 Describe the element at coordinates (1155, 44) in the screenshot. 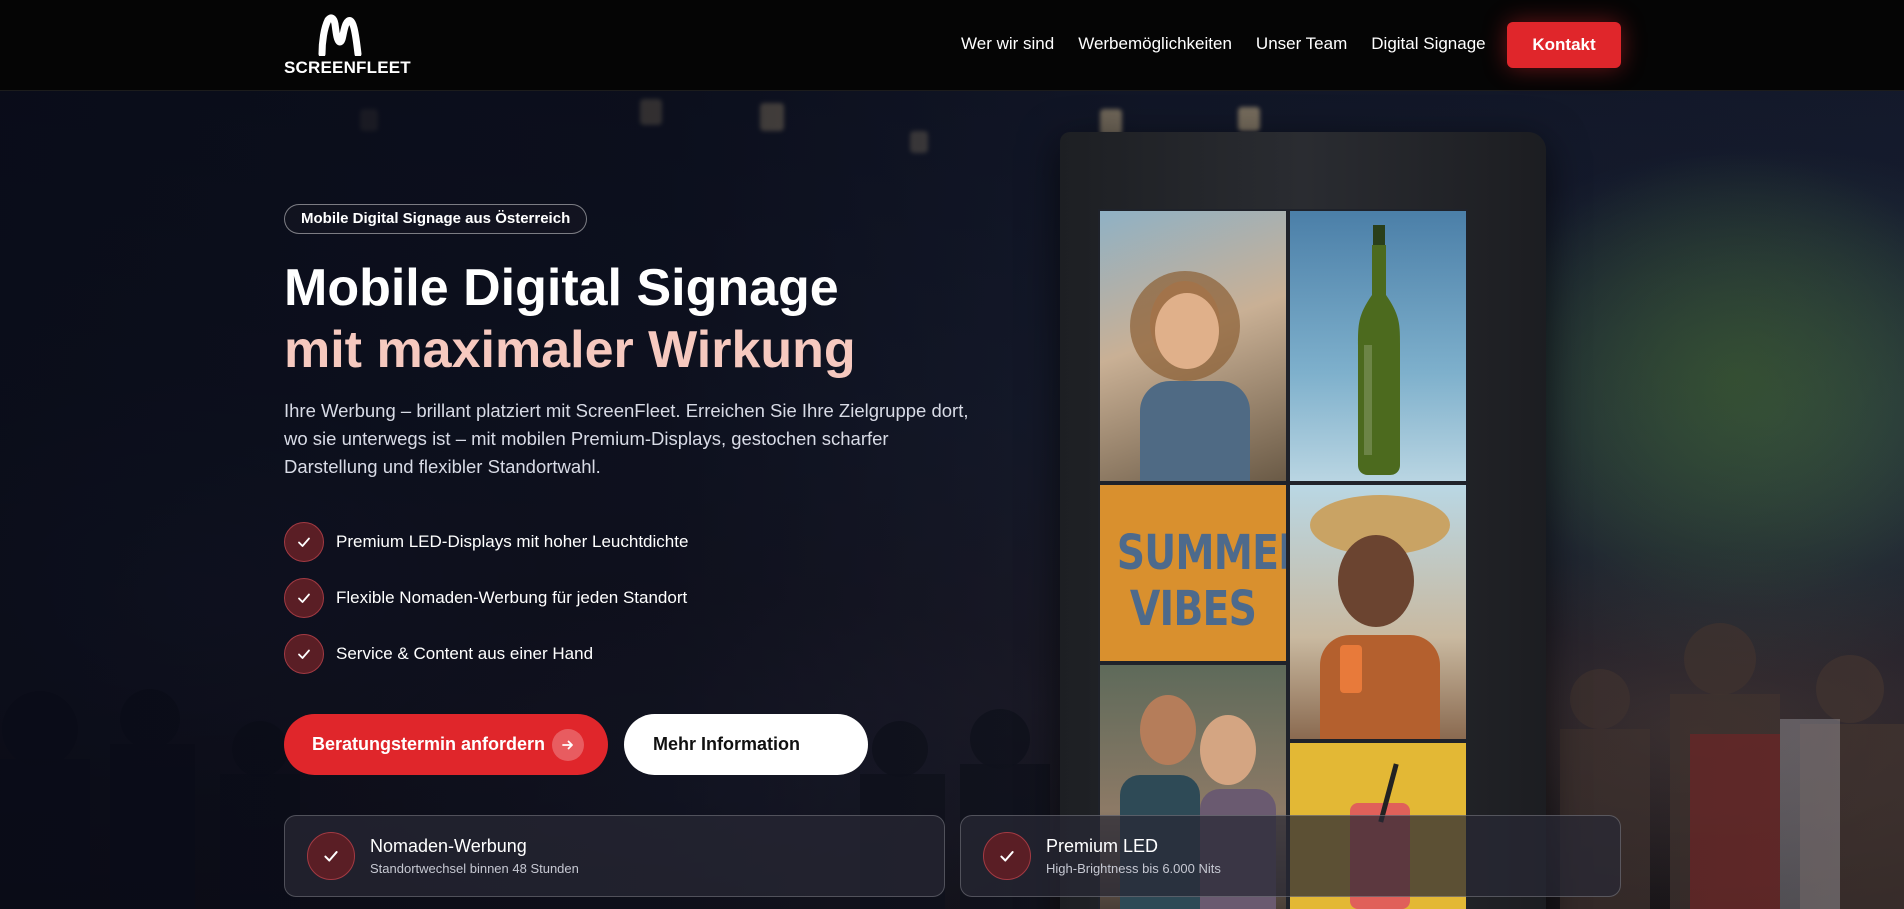

I see `nav-link-werbemoeglichkeiten: Werbemöglichkeiten` at that location.